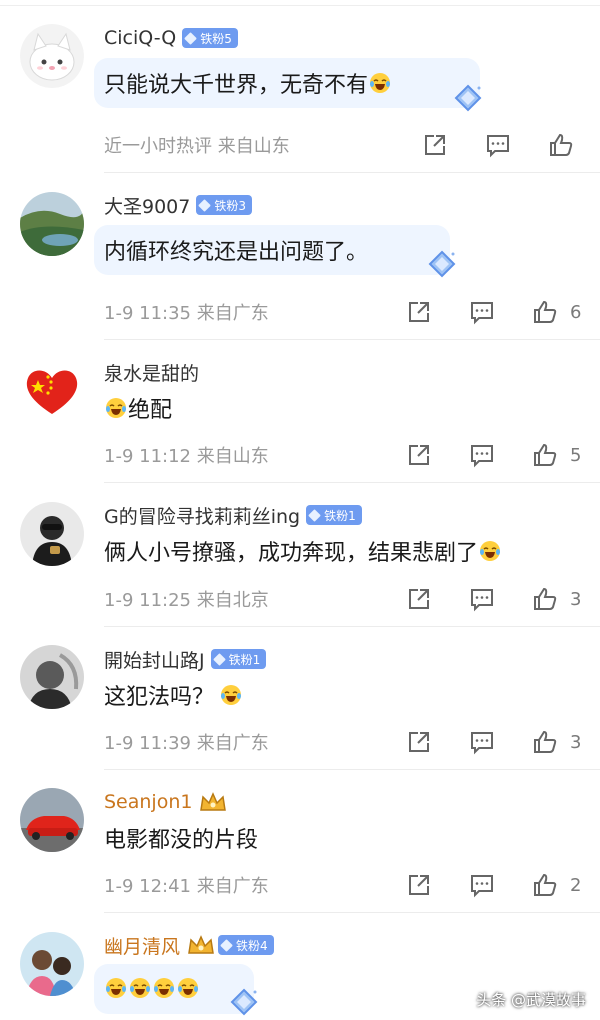  Describe the element at coordinates (186, 313) in the screenshot. I see `comment-meta: 1-9 11:35 来自广东` at that location.